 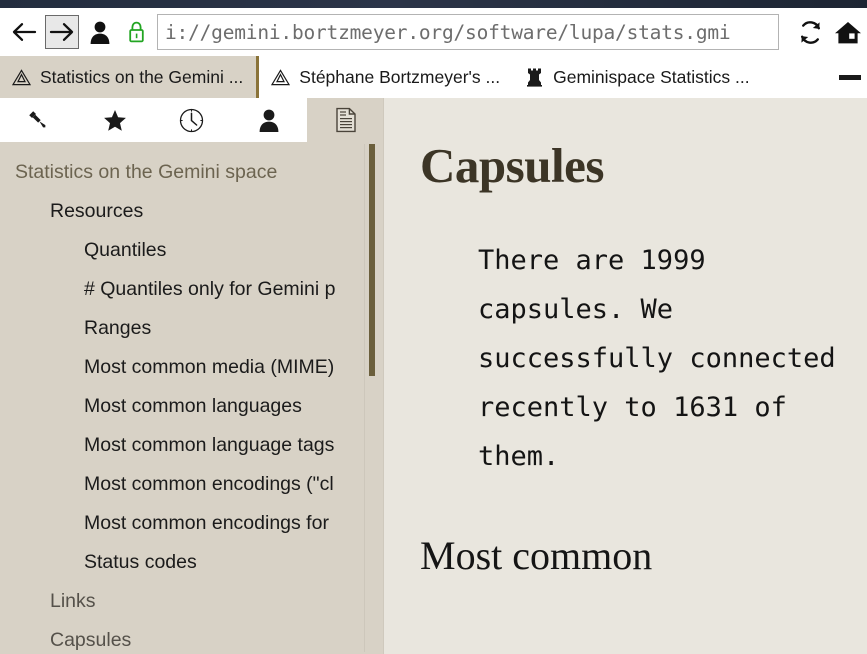 I want to click on forward-button, so click(x=62, y=32).